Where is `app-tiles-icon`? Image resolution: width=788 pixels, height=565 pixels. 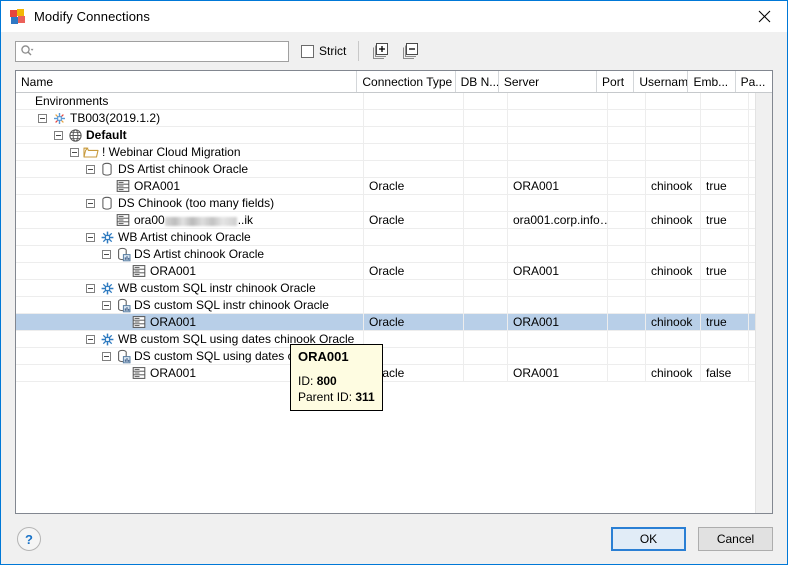 app-tiles-icon is located at coordinates (18, 16).